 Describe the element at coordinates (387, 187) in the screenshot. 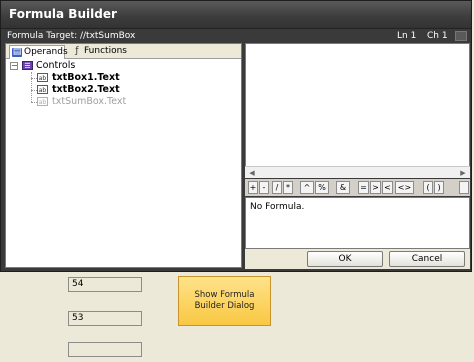

I see `operator-less-button: <` at that location.